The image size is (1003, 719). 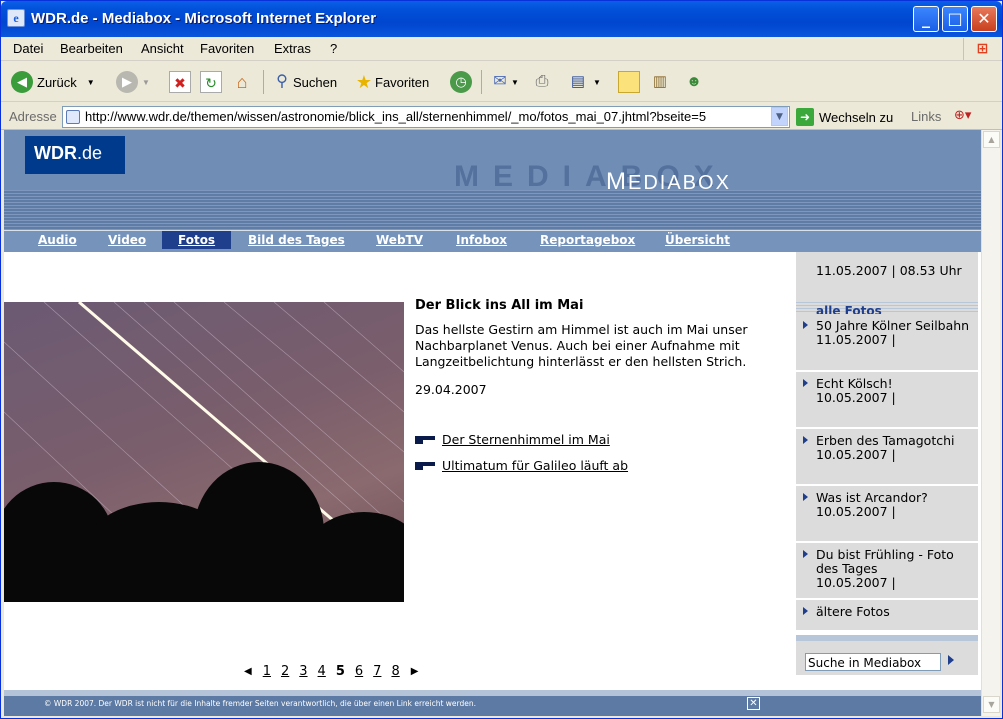 What do you see at coordinates (856, 582) in the screenshot?
I see `sidebar-item-date: 10.05.2007 |` at bounding box center [856, 582].